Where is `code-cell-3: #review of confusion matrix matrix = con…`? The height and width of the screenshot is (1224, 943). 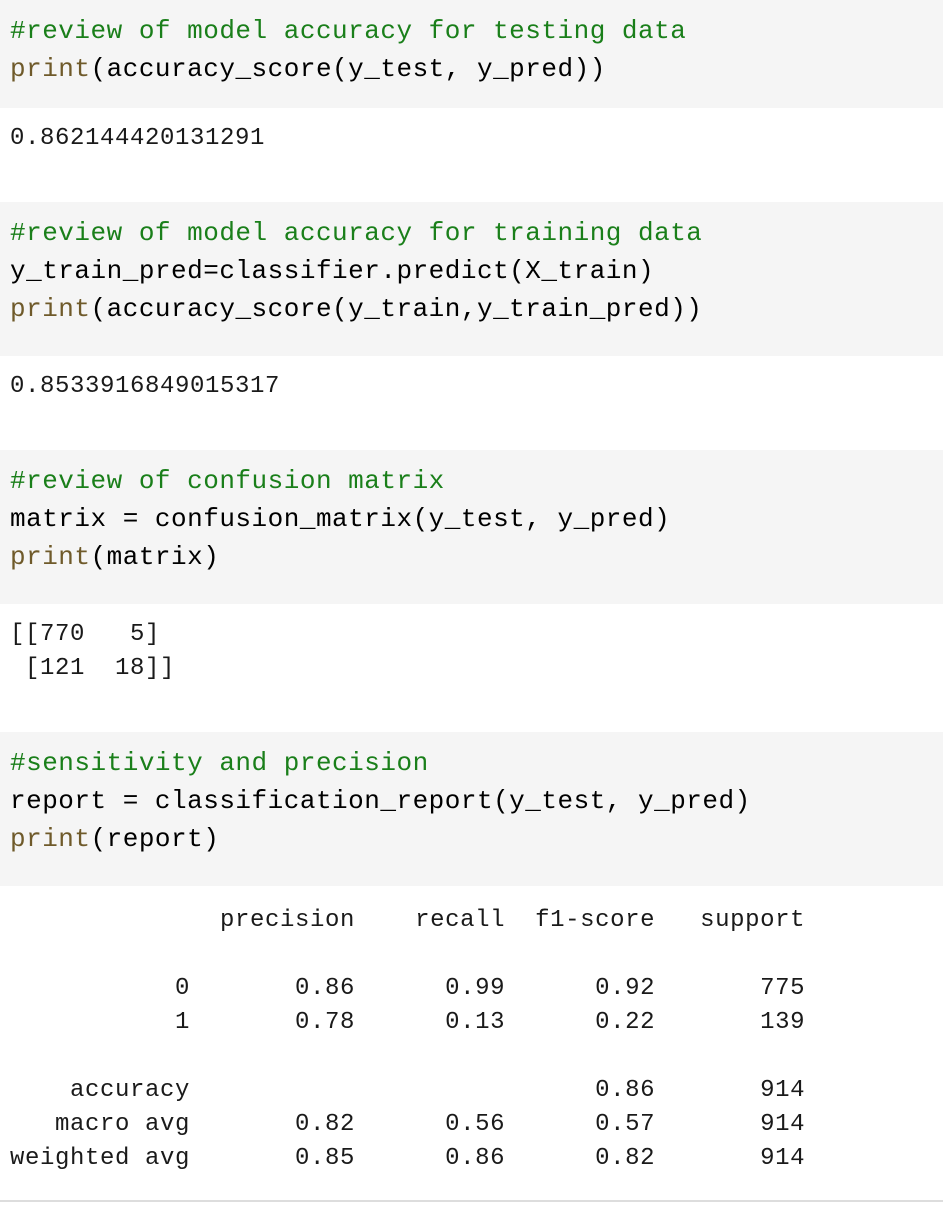
code-cell-3: #review of confusion matrix matrix = con… is located at coordinates (471, 527).